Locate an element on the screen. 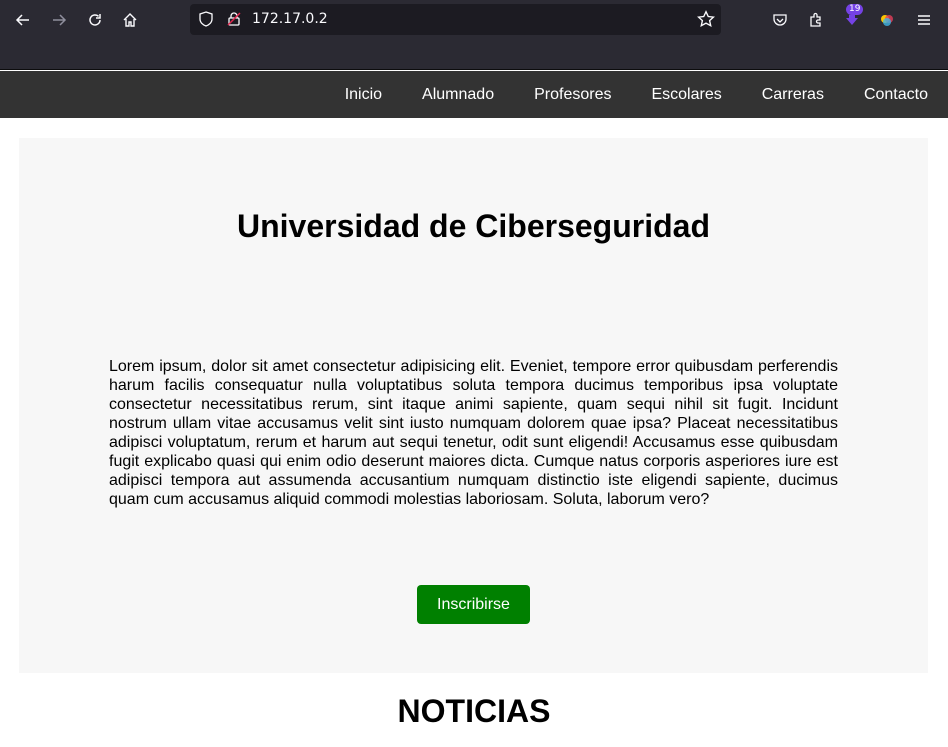 The width and height of the screenshot is (948, 747). extensions-button is located at coordinates (816, 20).